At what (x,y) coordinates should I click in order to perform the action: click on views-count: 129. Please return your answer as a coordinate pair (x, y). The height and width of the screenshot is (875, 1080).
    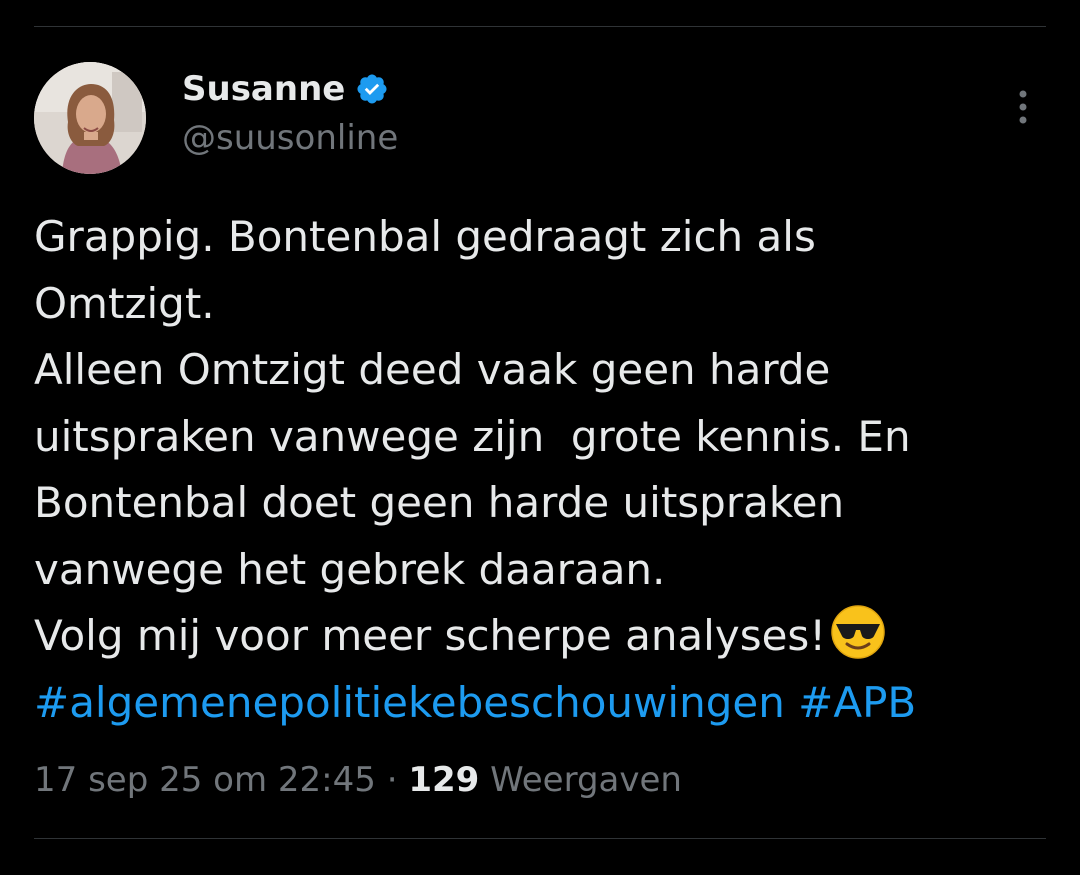
    Looking at the image, I should click on (444, 780).